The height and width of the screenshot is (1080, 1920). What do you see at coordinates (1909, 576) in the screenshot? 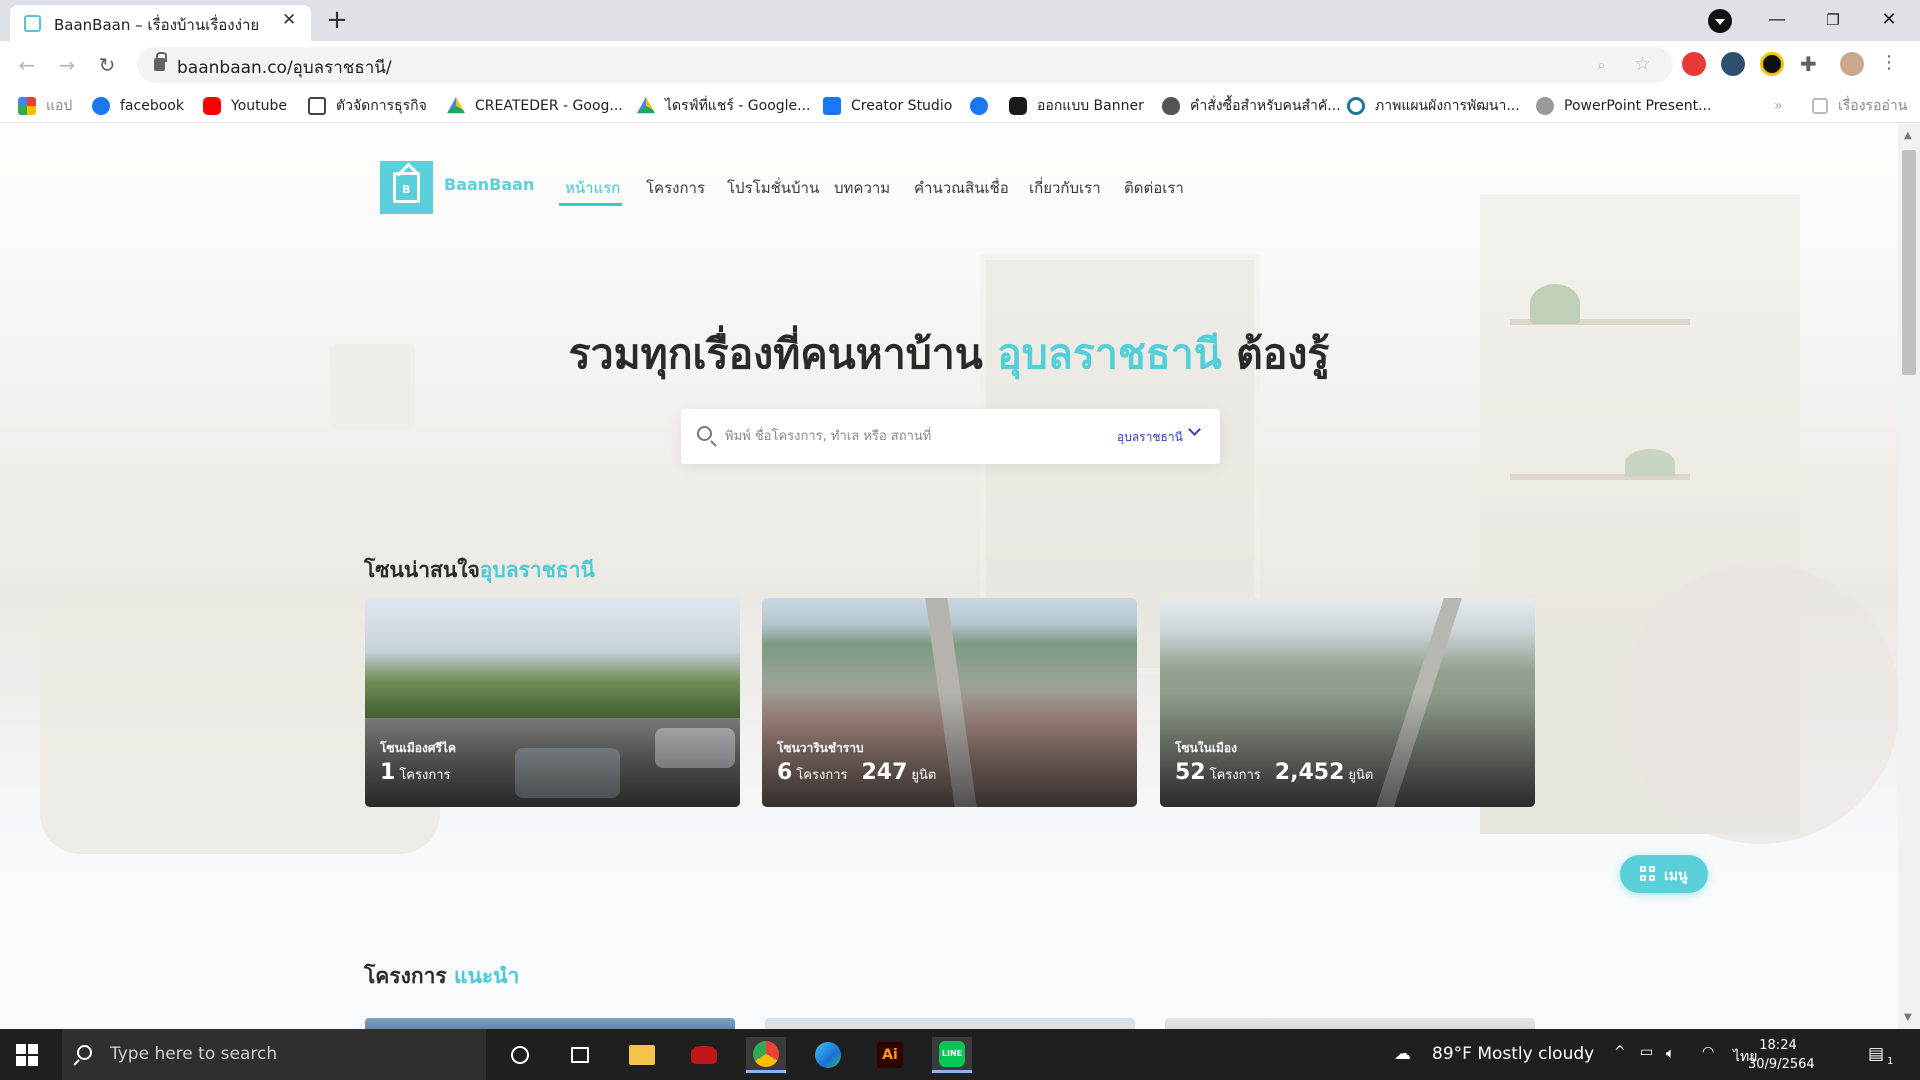
I see `page-scrollbar: ▲ ▼` at bounding box center [1909, 576].